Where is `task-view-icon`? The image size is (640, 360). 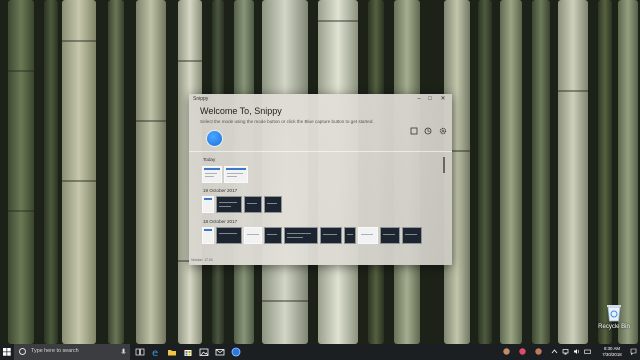
task-view-icon is located at coordinates (140, 352).